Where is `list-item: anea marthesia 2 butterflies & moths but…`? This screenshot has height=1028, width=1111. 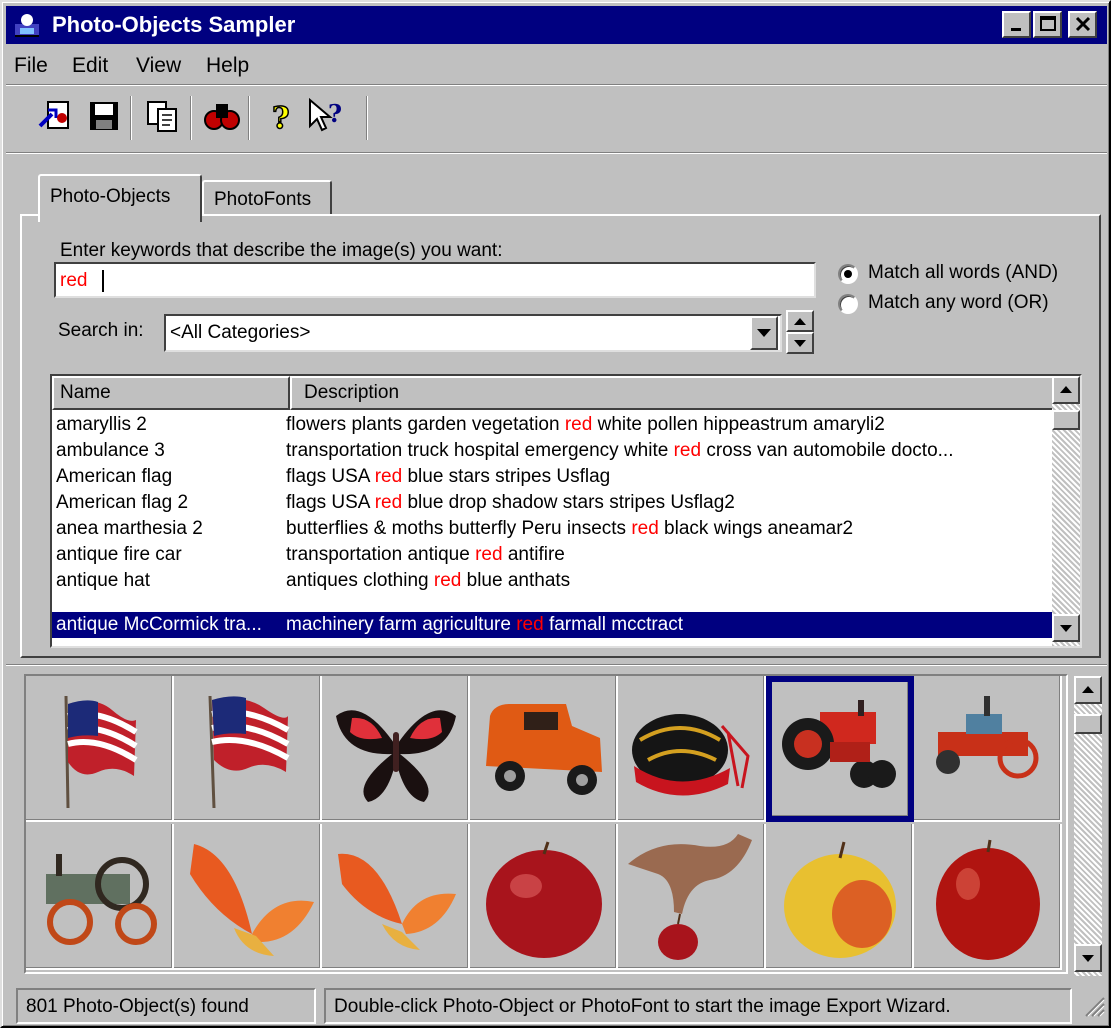 list-item: anea marthesia 2 butterflies & moths but… is located at coordinates (553, 529).